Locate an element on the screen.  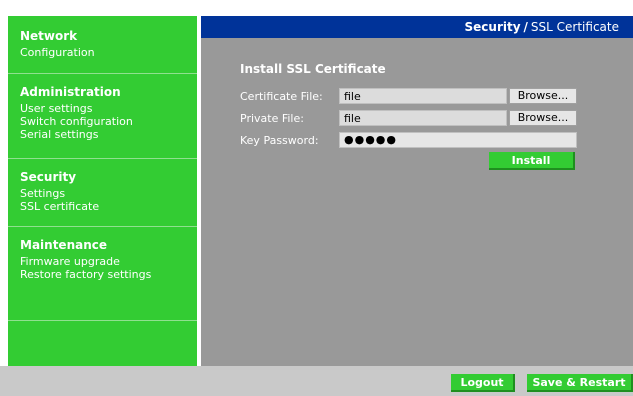
sidebar-title-maintenance: Maintenance is located at coordinates (64, 245).